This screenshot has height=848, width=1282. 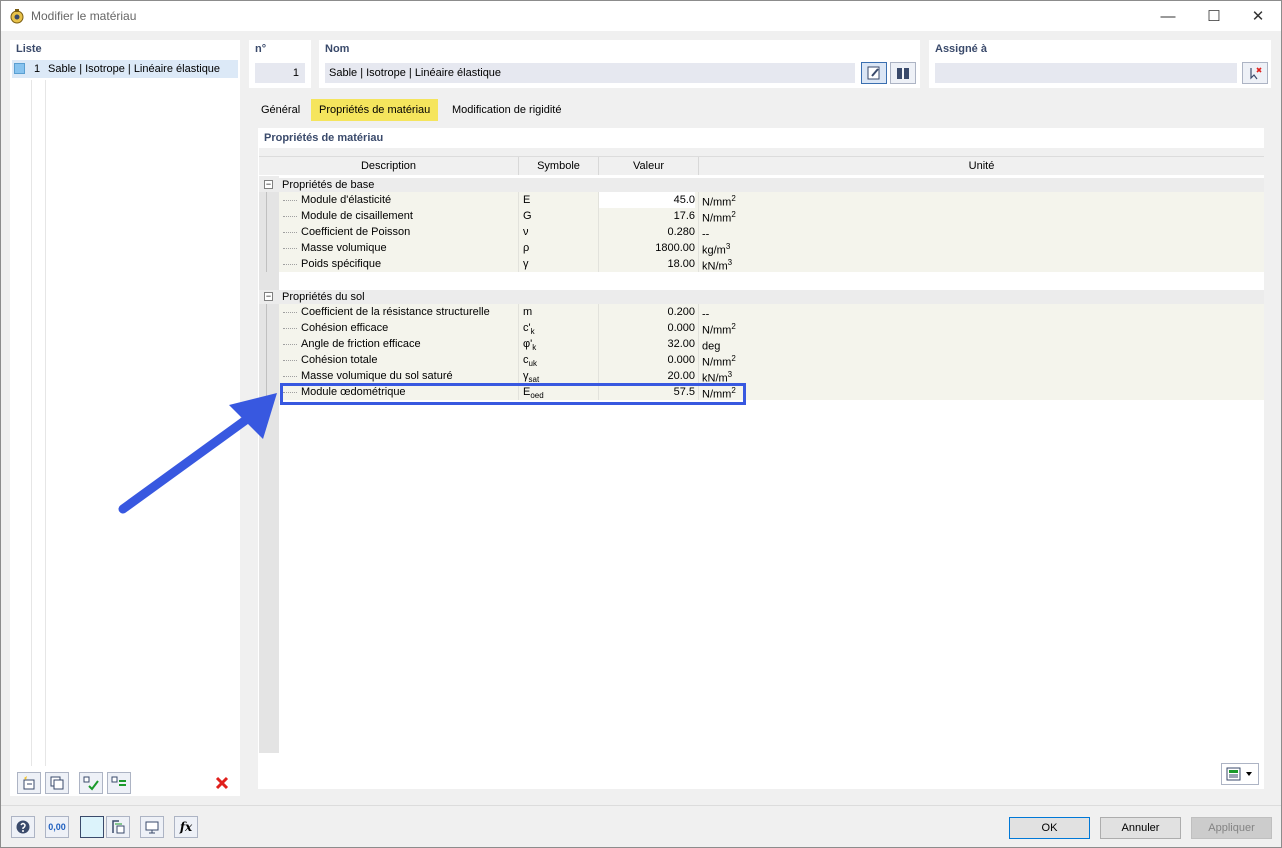 What do you see at coordinates (675, 248) in the screenshot?
I see `property-value: 1800.00` at bounding box center [675, 248].